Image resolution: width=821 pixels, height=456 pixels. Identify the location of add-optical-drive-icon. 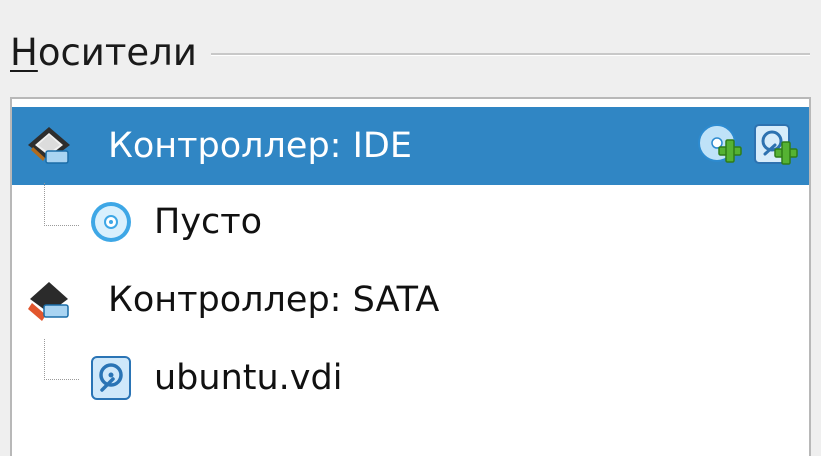
(720, 146).